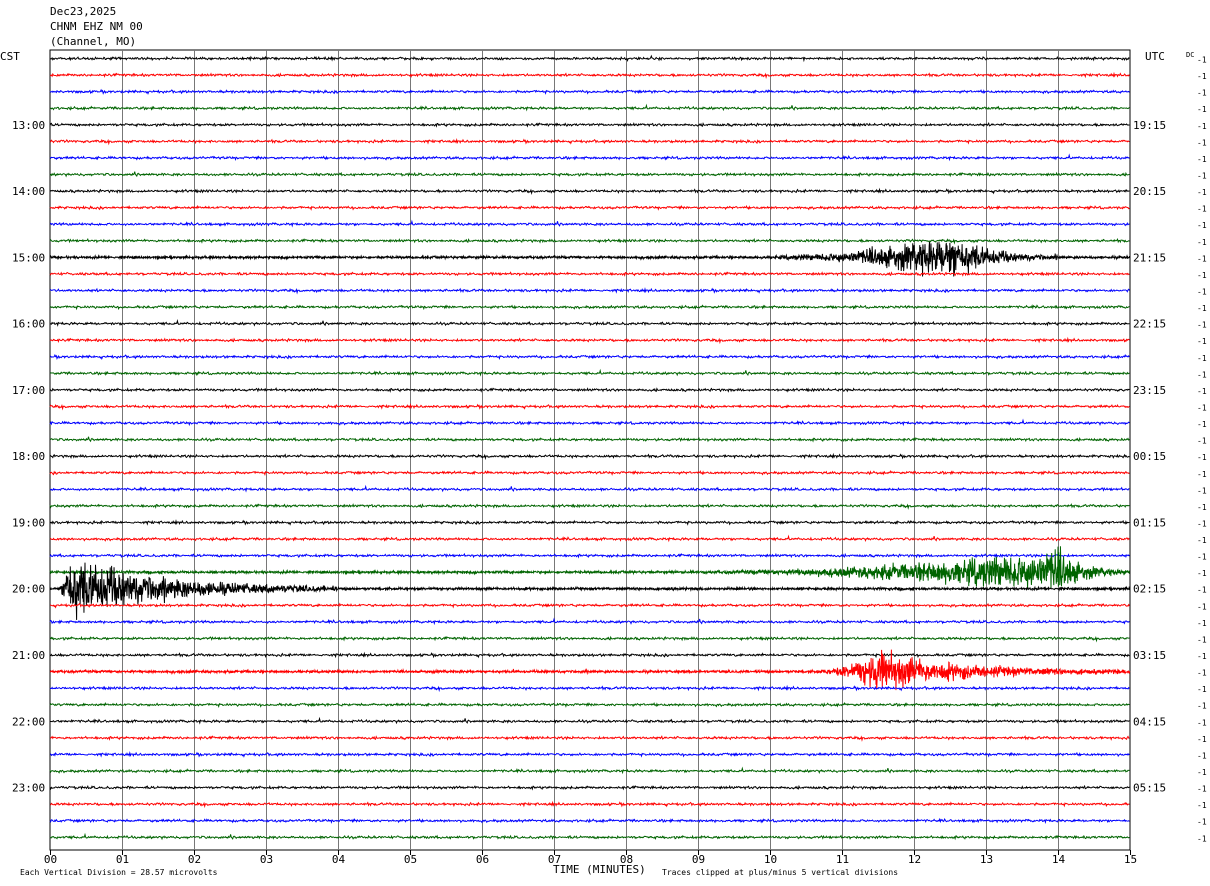  I want to click on cst-time-label: 13:00, so click(28, 125).